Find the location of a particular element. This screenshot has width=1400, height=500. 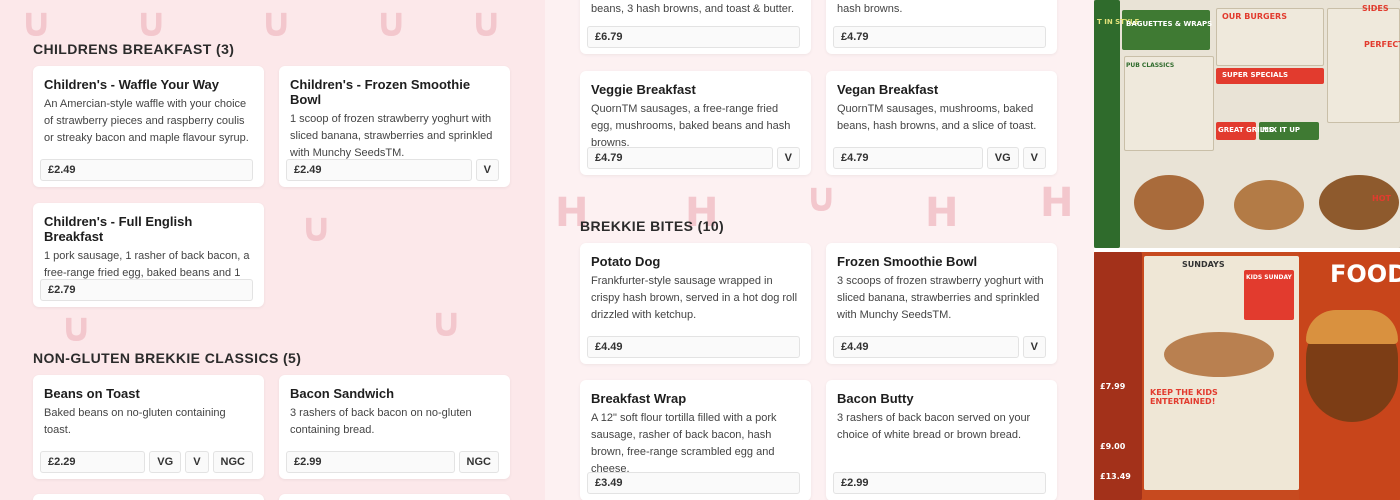

photo-label: SUPER SPECIALS is located at coordinates (1255, 75).